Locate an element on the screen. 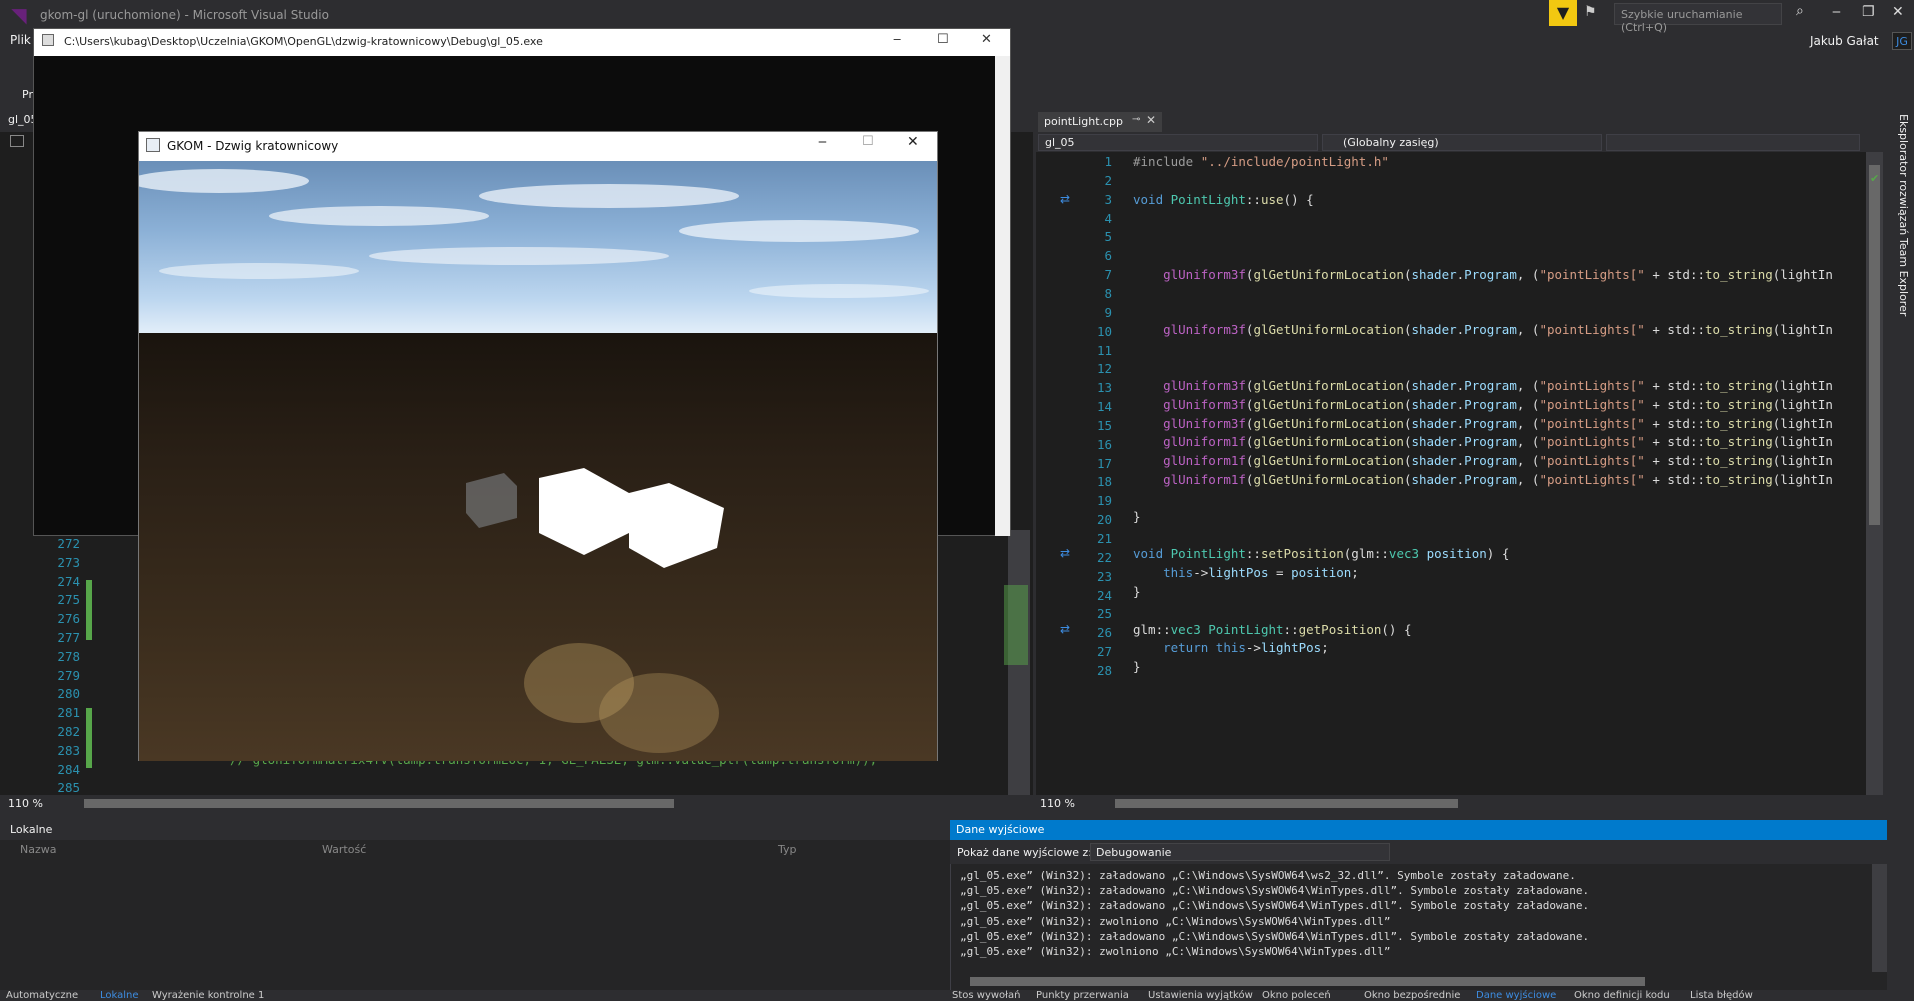 This screenshot has width=1914, height=1001. code-line-24: } is located at coordinates (1137, 591).